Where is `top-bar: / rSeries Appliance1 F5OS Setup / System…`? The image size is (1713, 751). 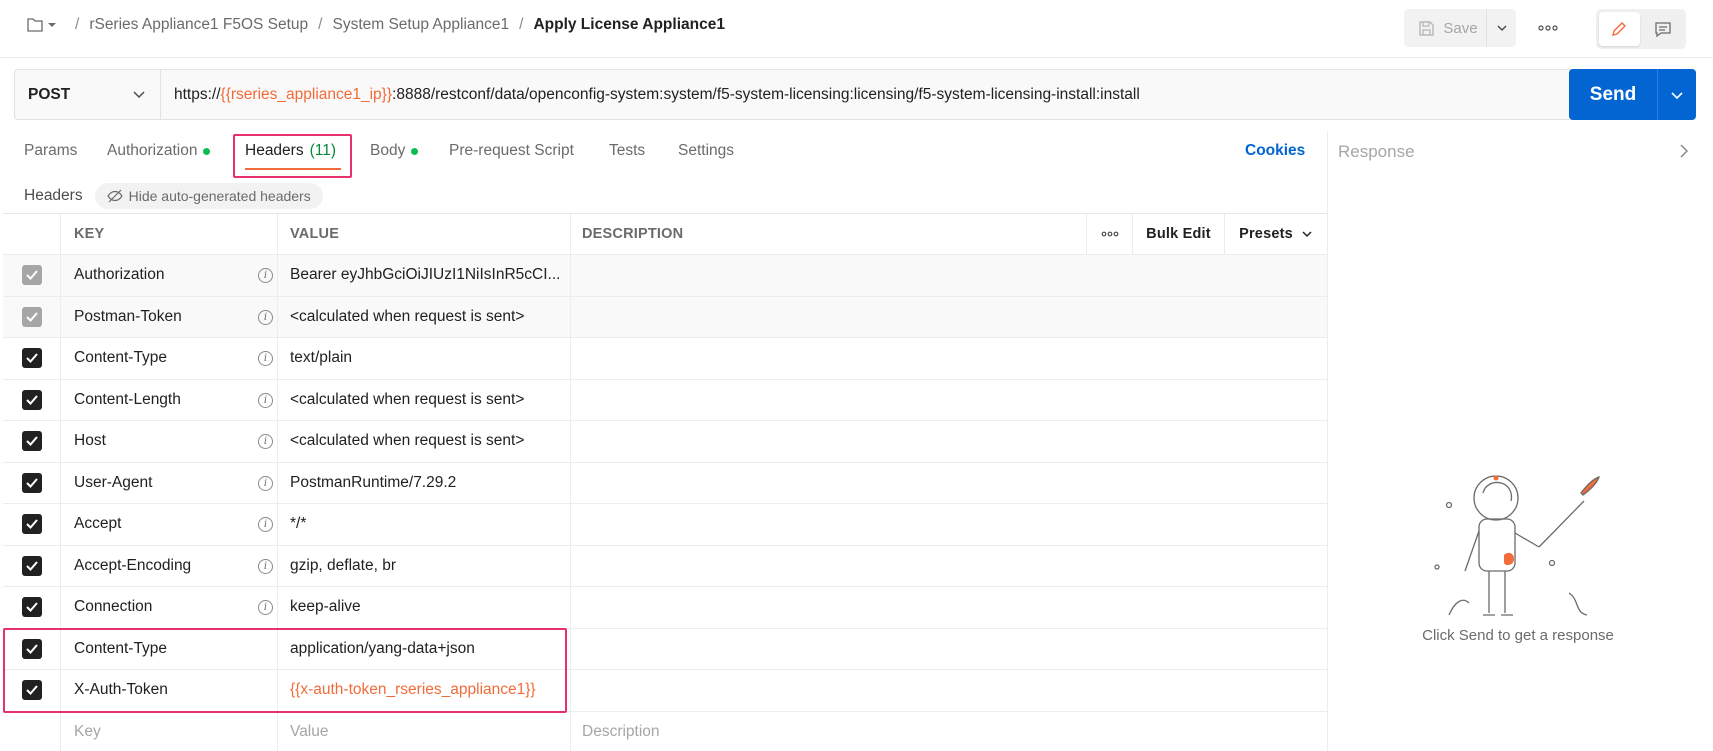 top-bar: / rSeries Appliance1 F5OS Setup / System… is located at coordinates (856, 29).